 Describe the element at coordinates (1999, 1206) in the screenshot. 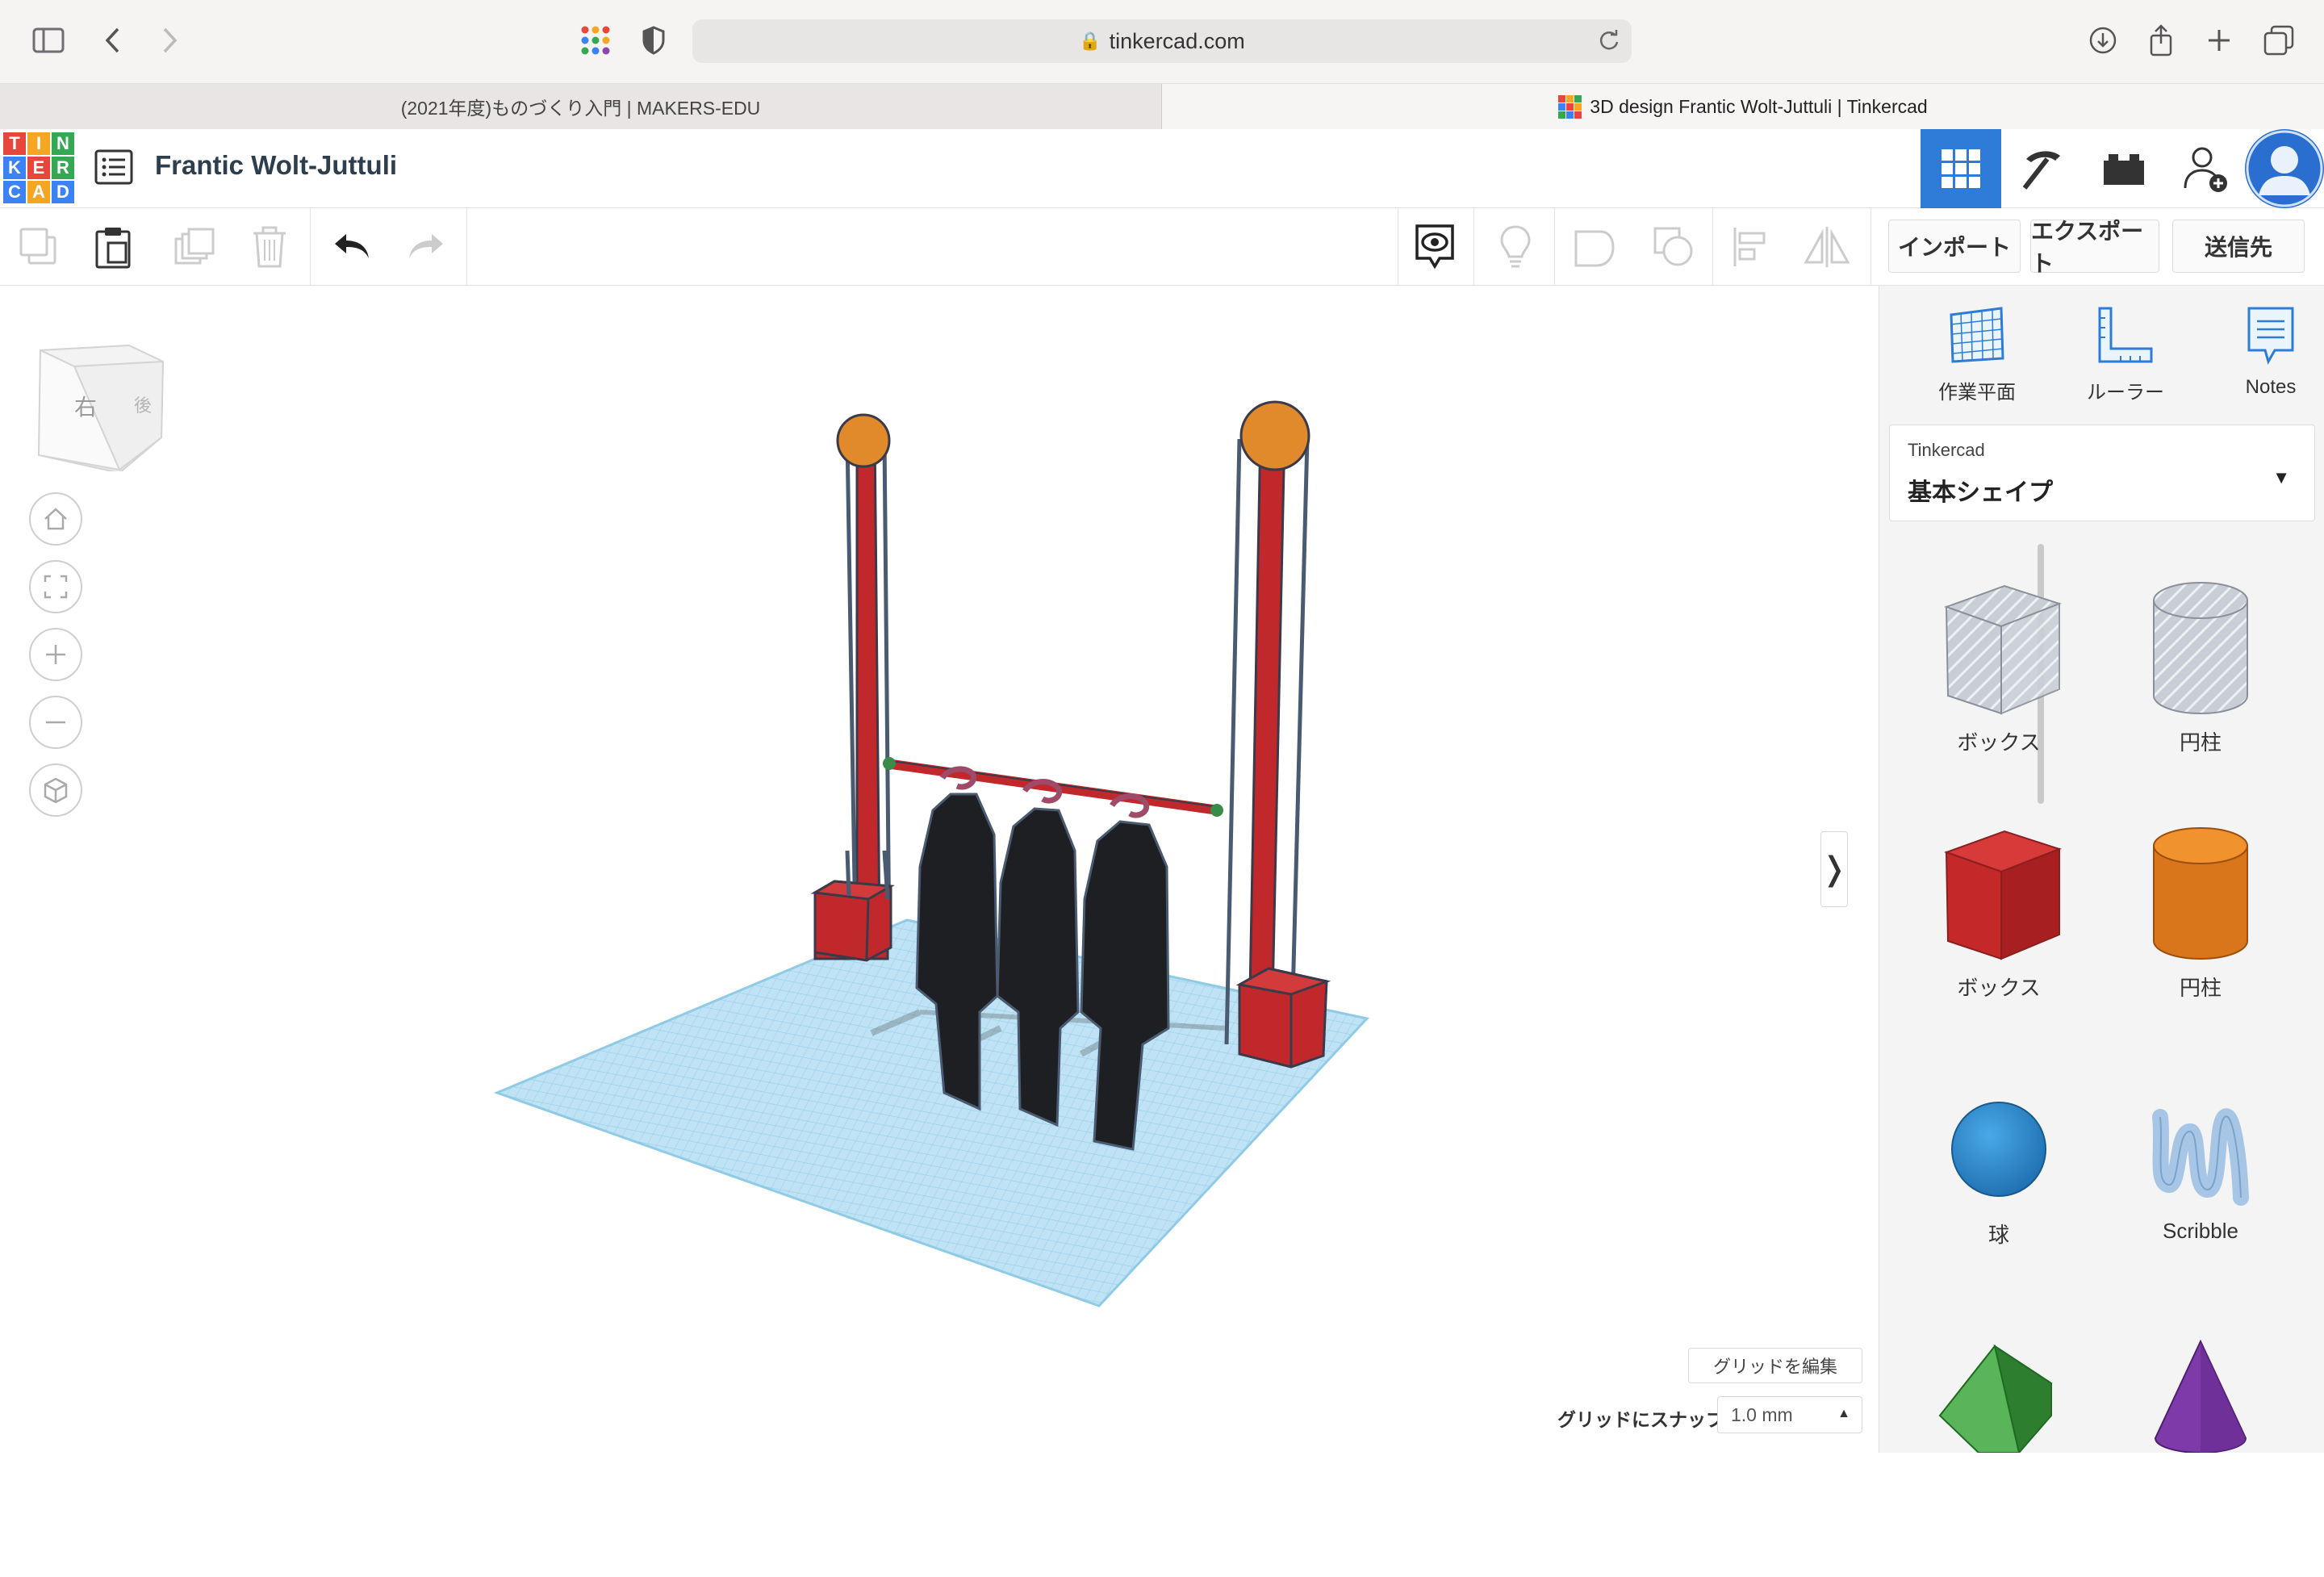

I see `shape-sphere: 球` at that location.